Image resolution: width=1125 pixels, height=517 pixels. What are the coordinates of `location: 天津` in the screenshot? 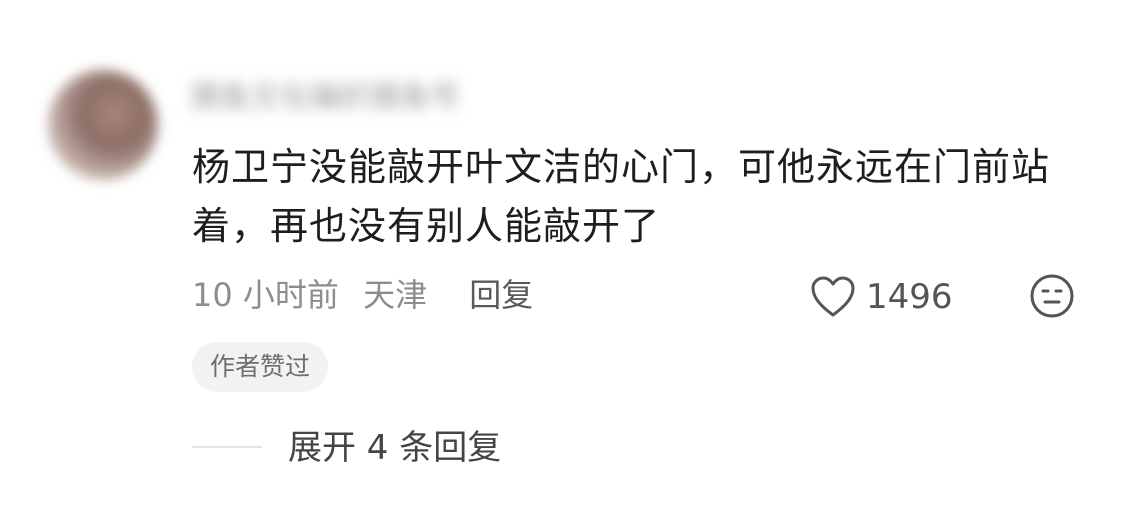 It's located at (395, 295).